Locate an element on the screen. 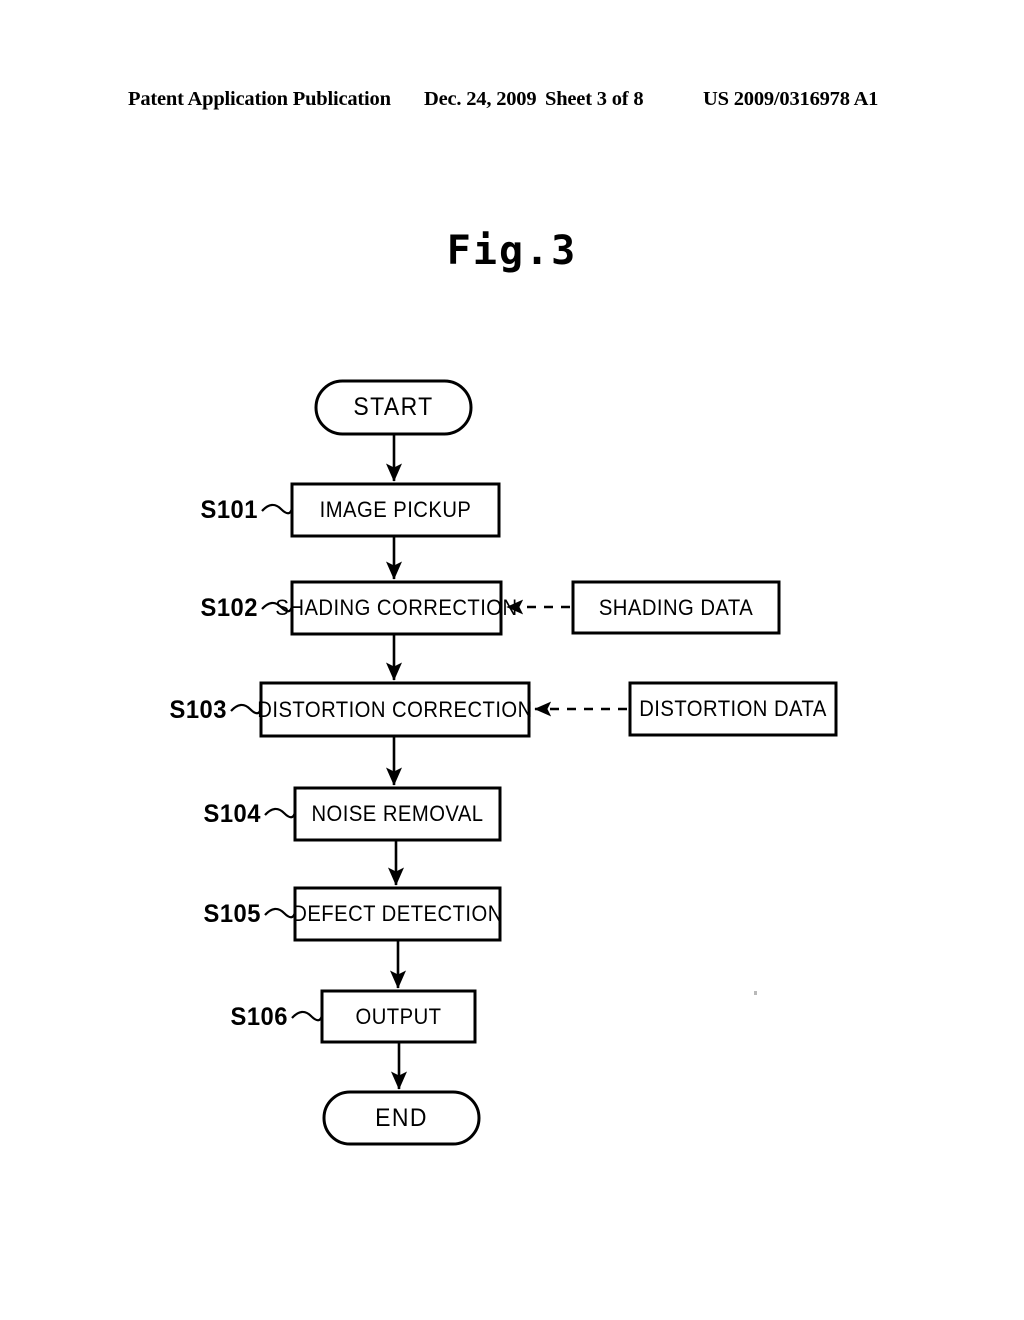 The image size is (1024, 1320). node-distortion-correction-shape is located at coordinates (395, 709).